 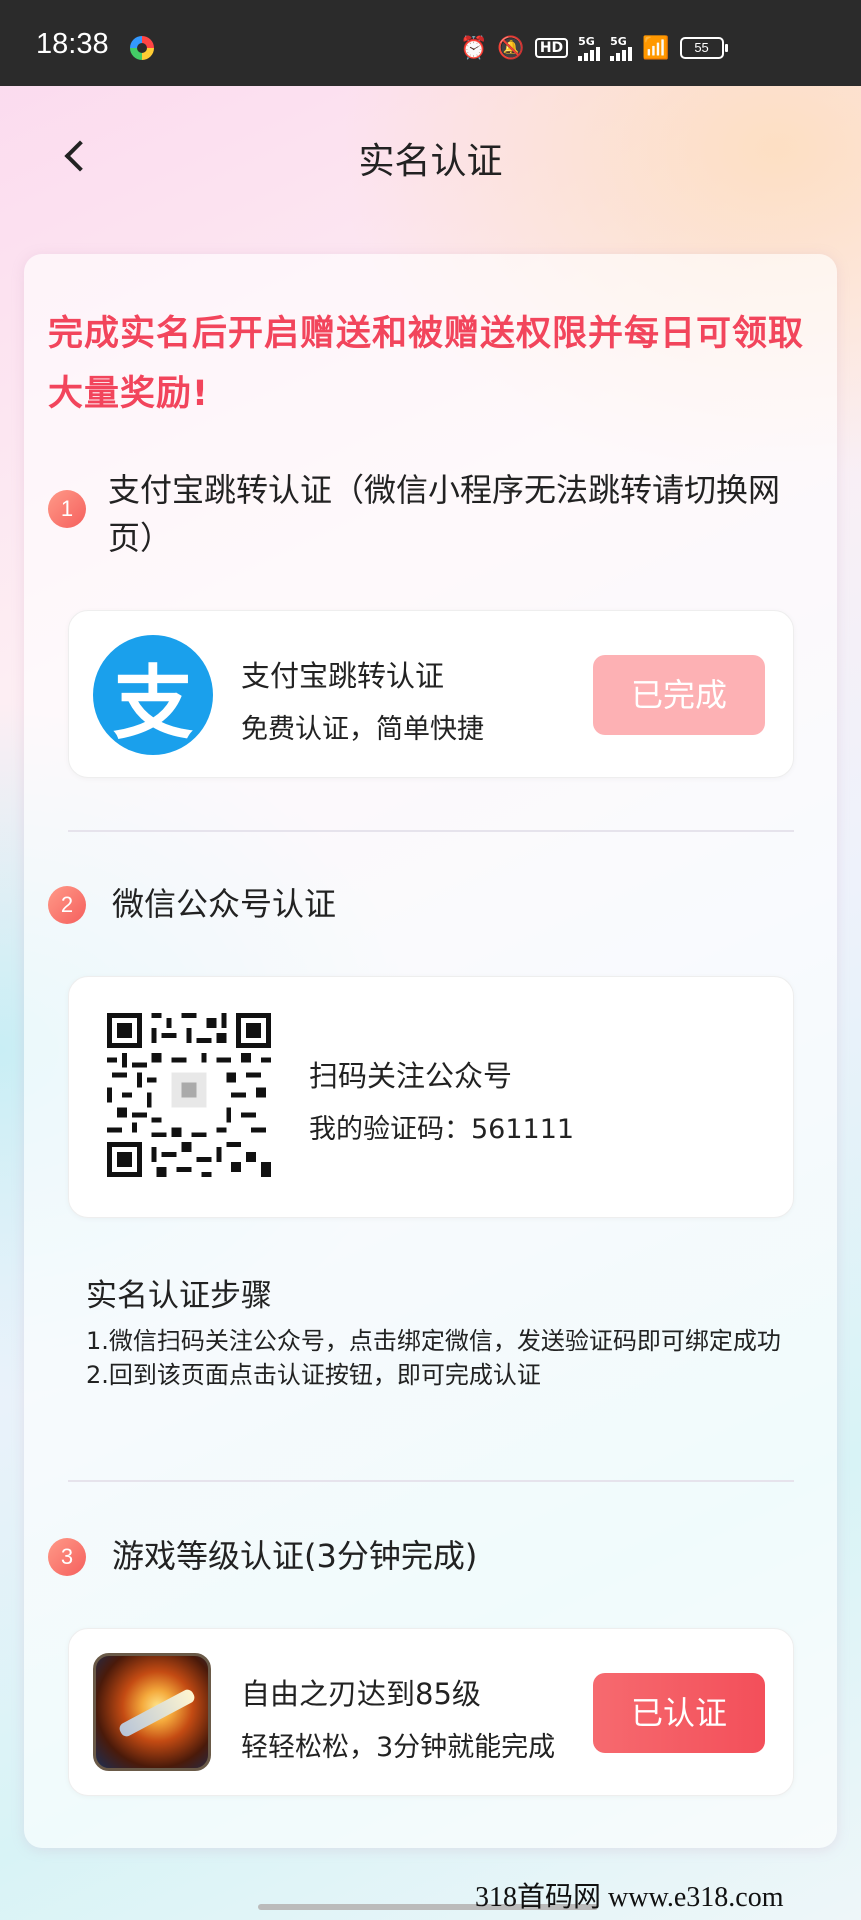 I want to click on nav-bar: 实名认证, so click(x=430, y=160).